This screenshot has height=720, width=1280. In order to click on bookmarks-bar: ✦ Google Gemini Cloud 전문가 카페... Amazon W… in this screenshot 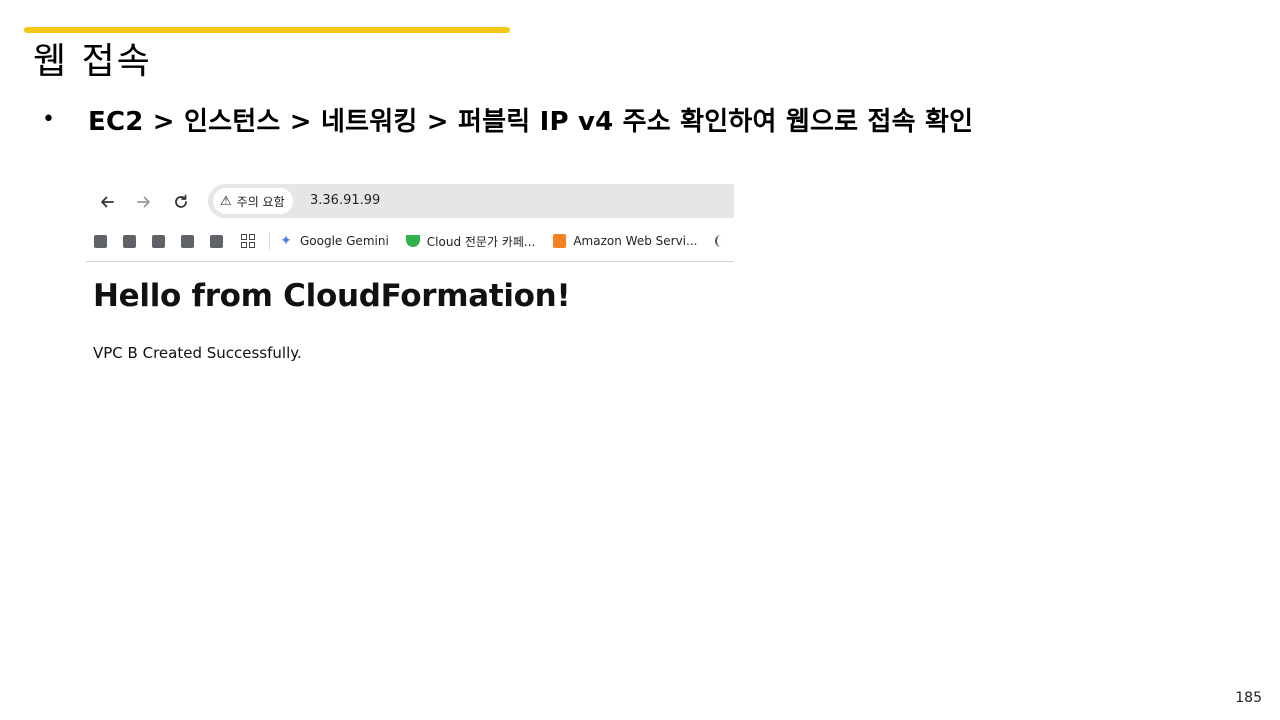, I will do `click(410, 241)`.